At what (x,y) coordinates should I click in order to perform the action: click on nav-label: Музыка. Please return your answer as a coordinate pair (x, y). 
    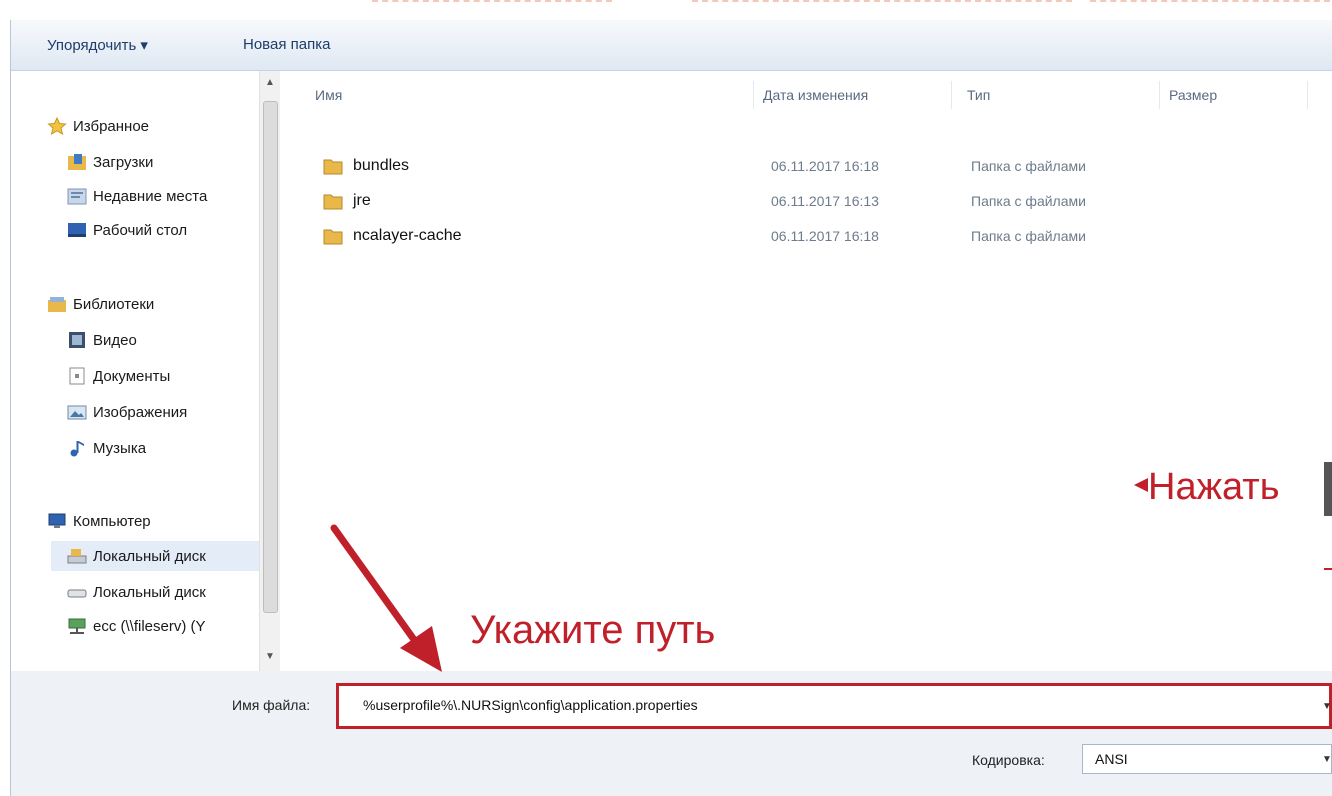
    Looking at the image, I should click on (120, 448).